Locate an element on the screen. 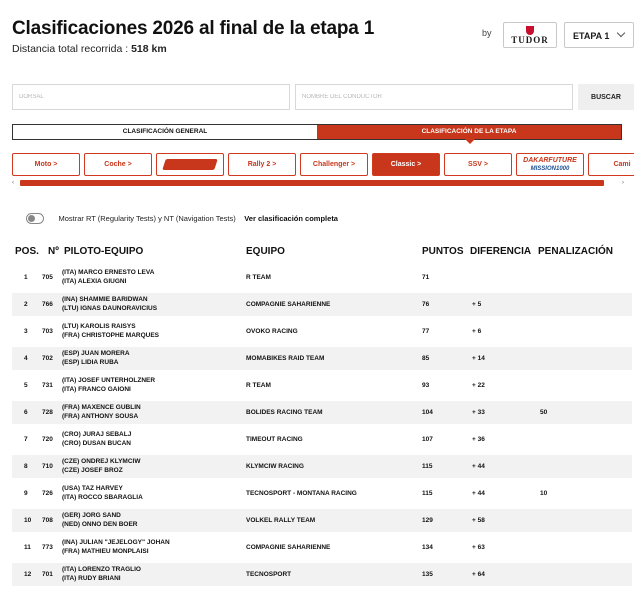  header-penalizacion: PENALIZACIÓN is located at coordinates (575, 251).